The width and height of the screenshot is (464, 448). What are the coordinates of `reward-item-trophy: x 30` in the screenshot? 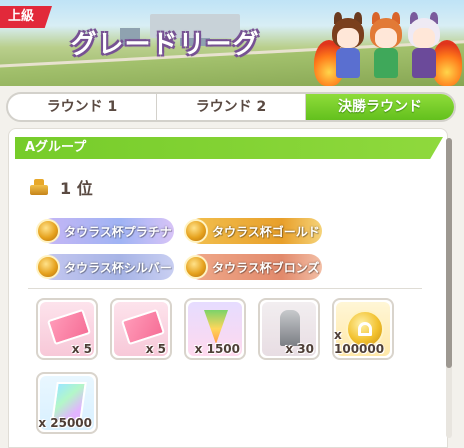 It's located at (289, 329).